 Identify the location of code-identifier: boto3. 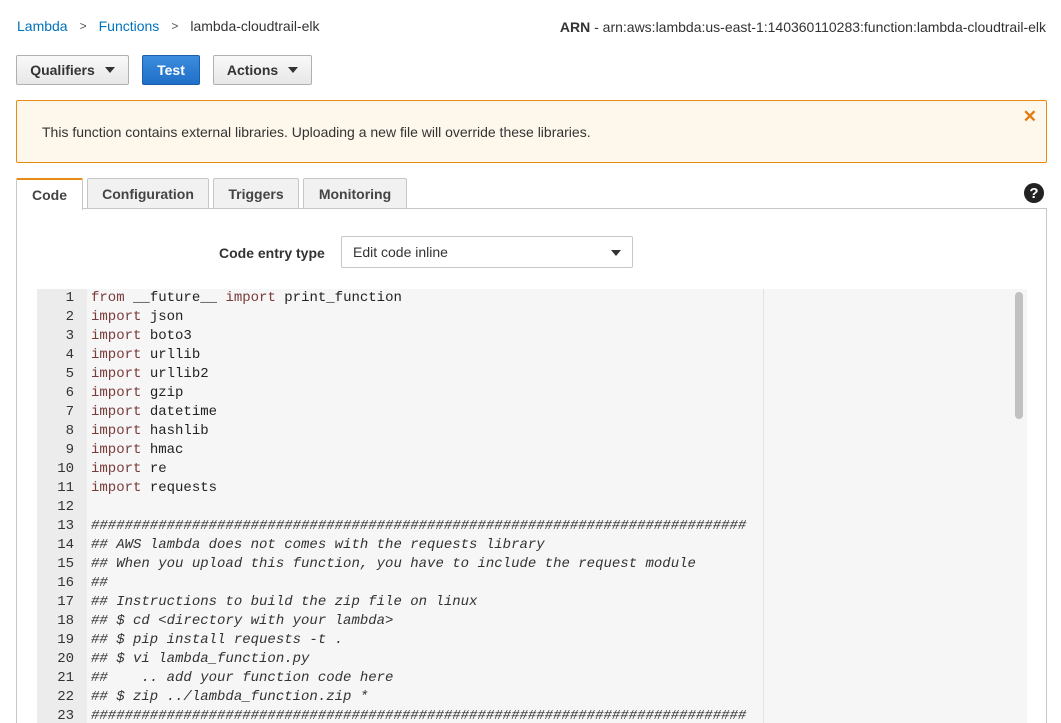
(166, 336).